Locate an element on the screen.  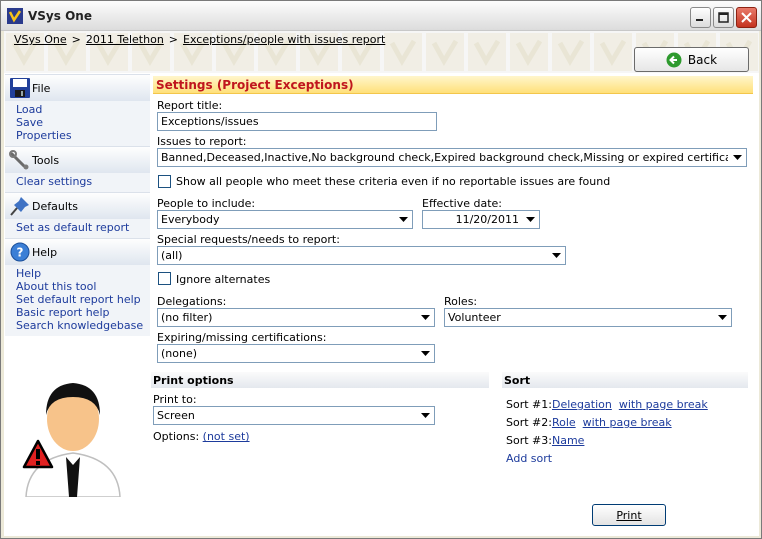
sidebar-group-tools-label: Tools is located at coordinates (46, 160).